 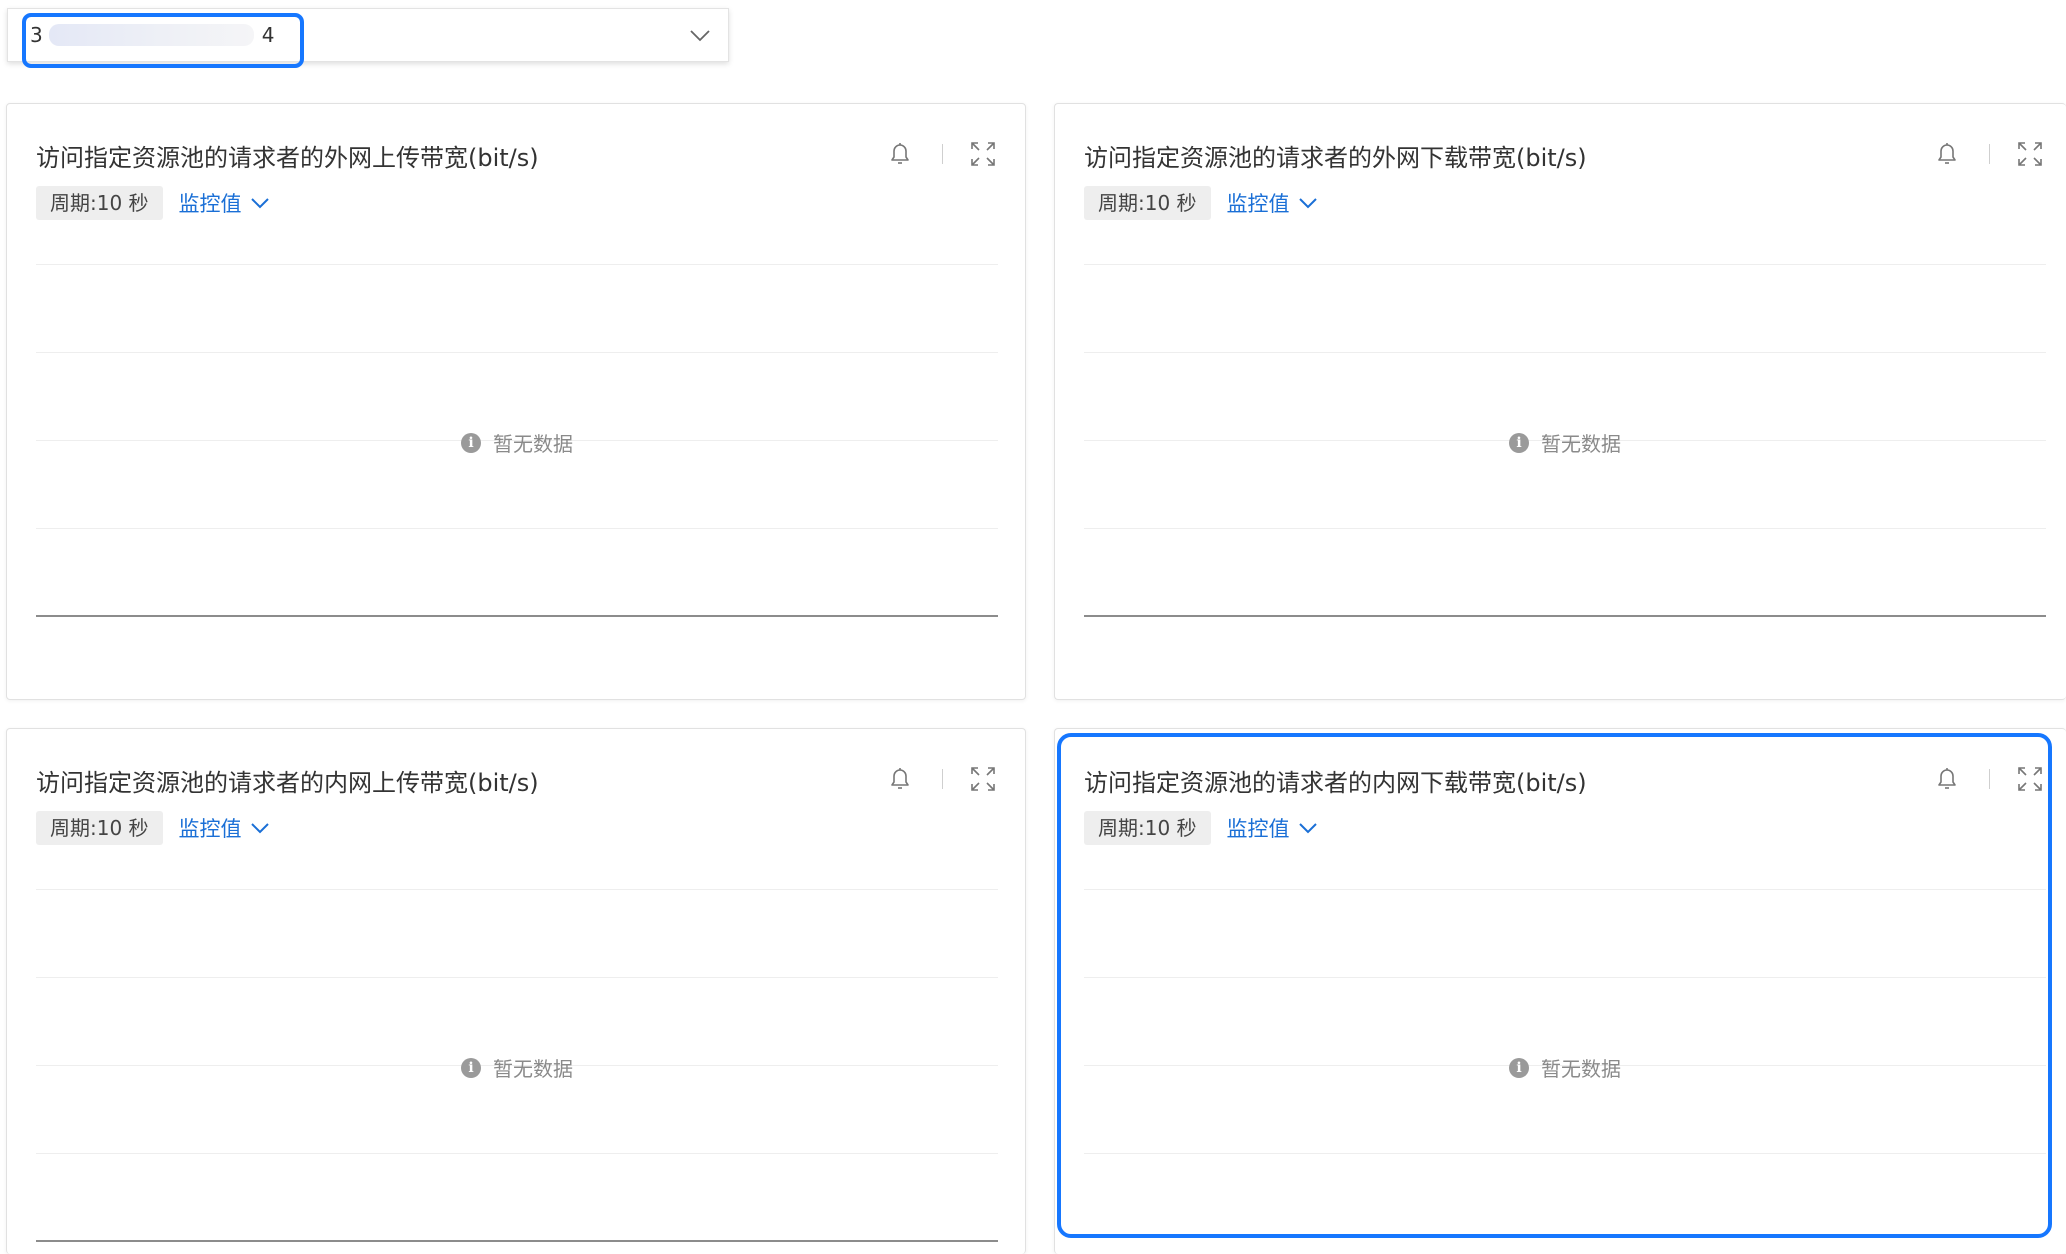 I want to click on resource-select-value: 3 4, so click(x=141, y=35).